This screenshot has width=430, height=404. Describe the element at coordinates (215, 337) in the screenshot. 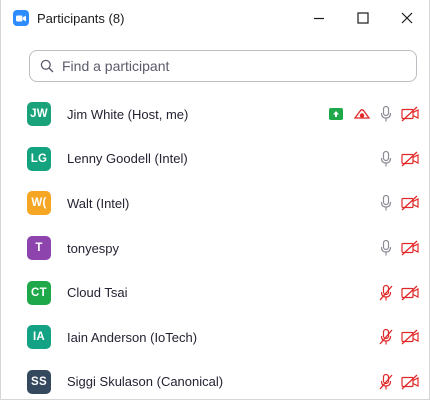

I see `participant-row: IA Iain Anderson (IoTech)` at that location.